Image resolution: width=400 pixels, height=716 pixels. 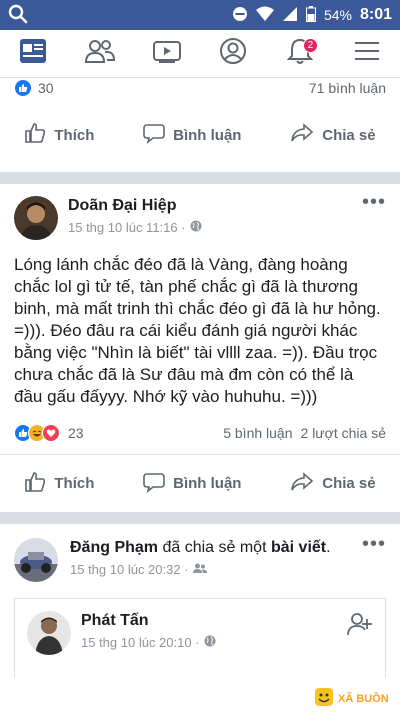 I want to click on like-reaction-icon, so click(x=23, y=88).